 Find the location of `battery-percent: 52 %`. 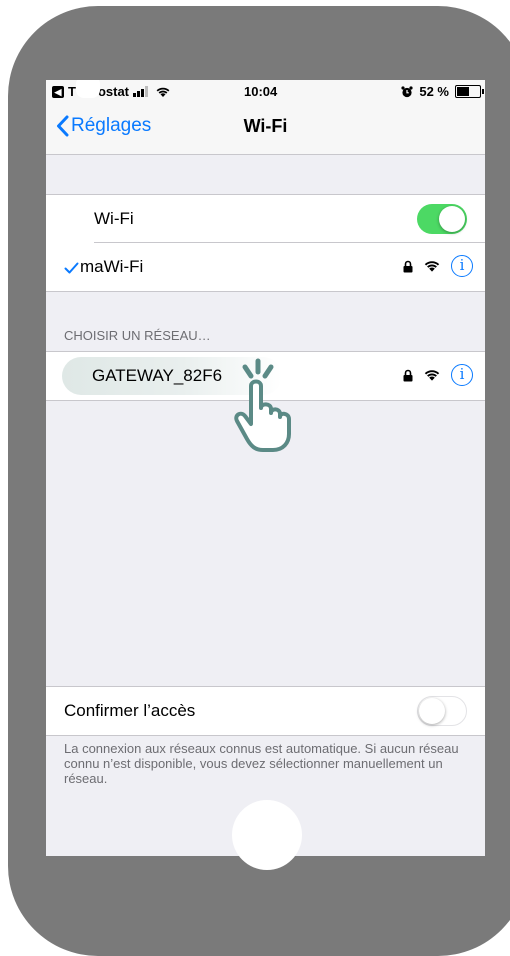

battery-percent: 52 % is located at coordinates (434, 91).